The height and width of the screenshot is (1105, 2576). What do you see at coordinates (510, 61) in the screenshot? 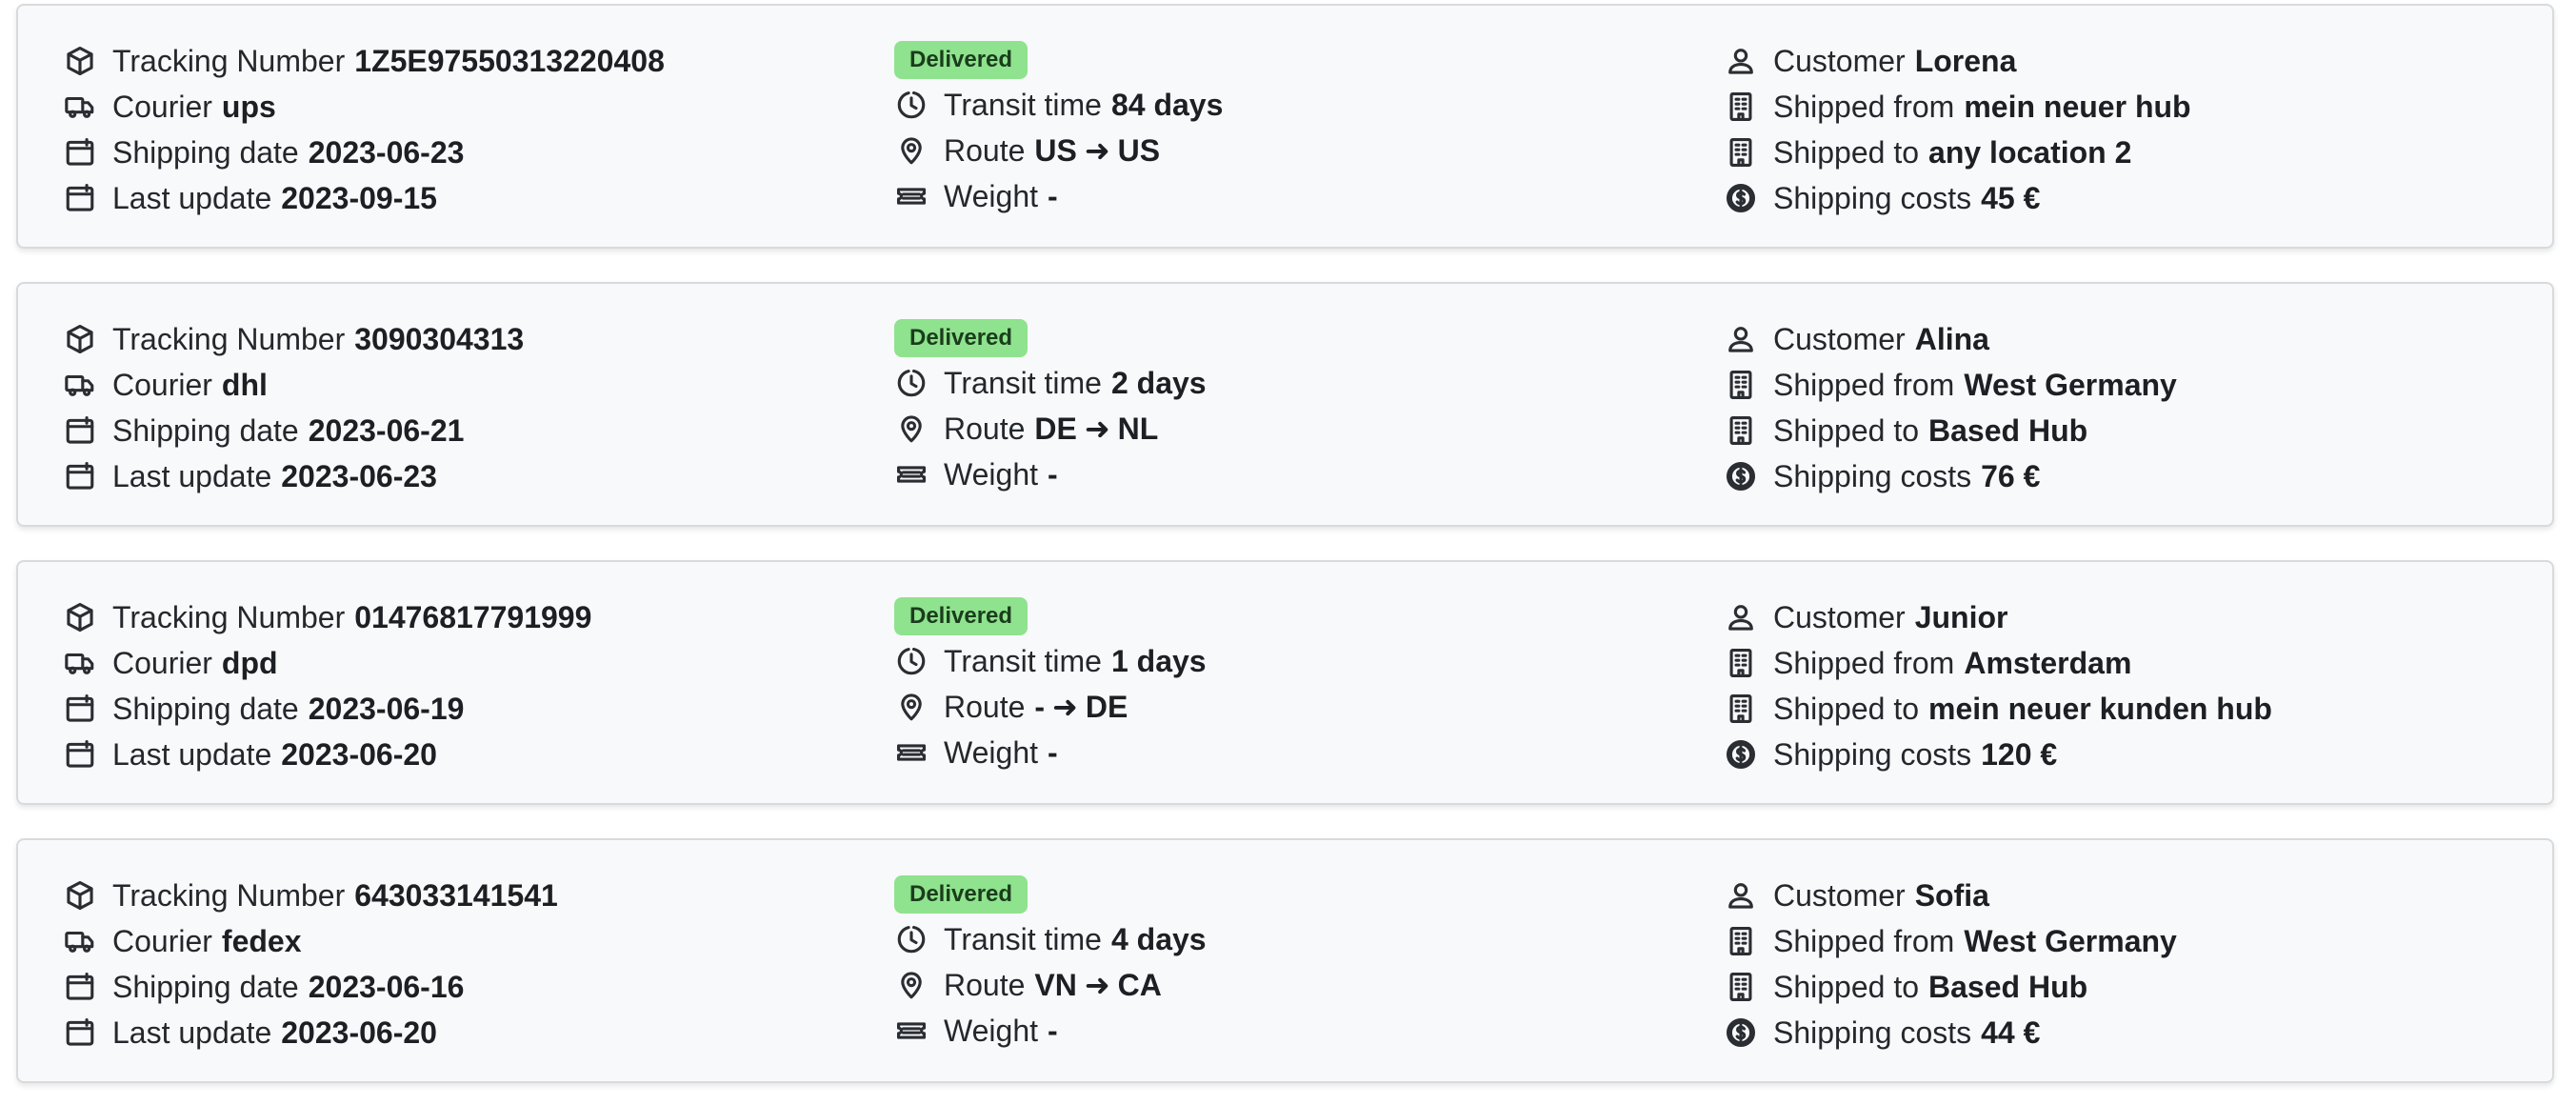
I see `tracking-number-value: 1Z5E97550313220408` at bounding box center [510, 61].